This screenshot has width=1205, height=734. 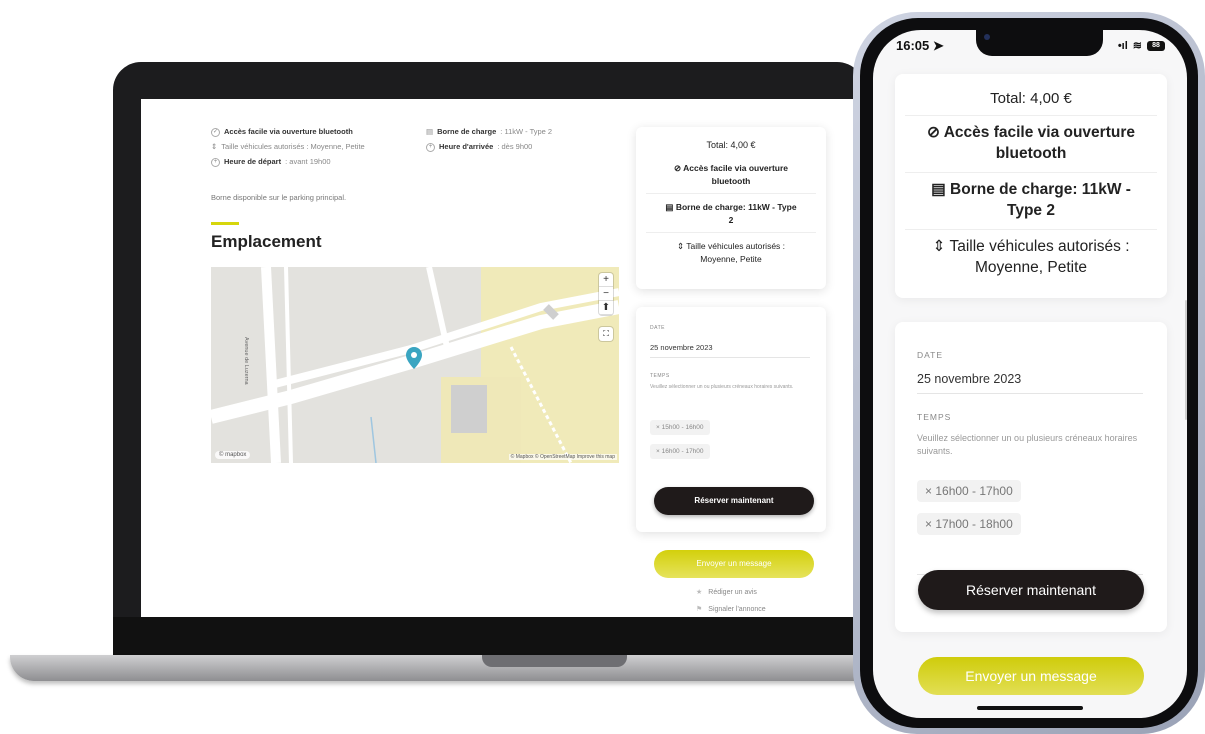 I want to click on feature-arrival: + Heure d'arrivée : dès 9h00, so click(x=479, y=147).